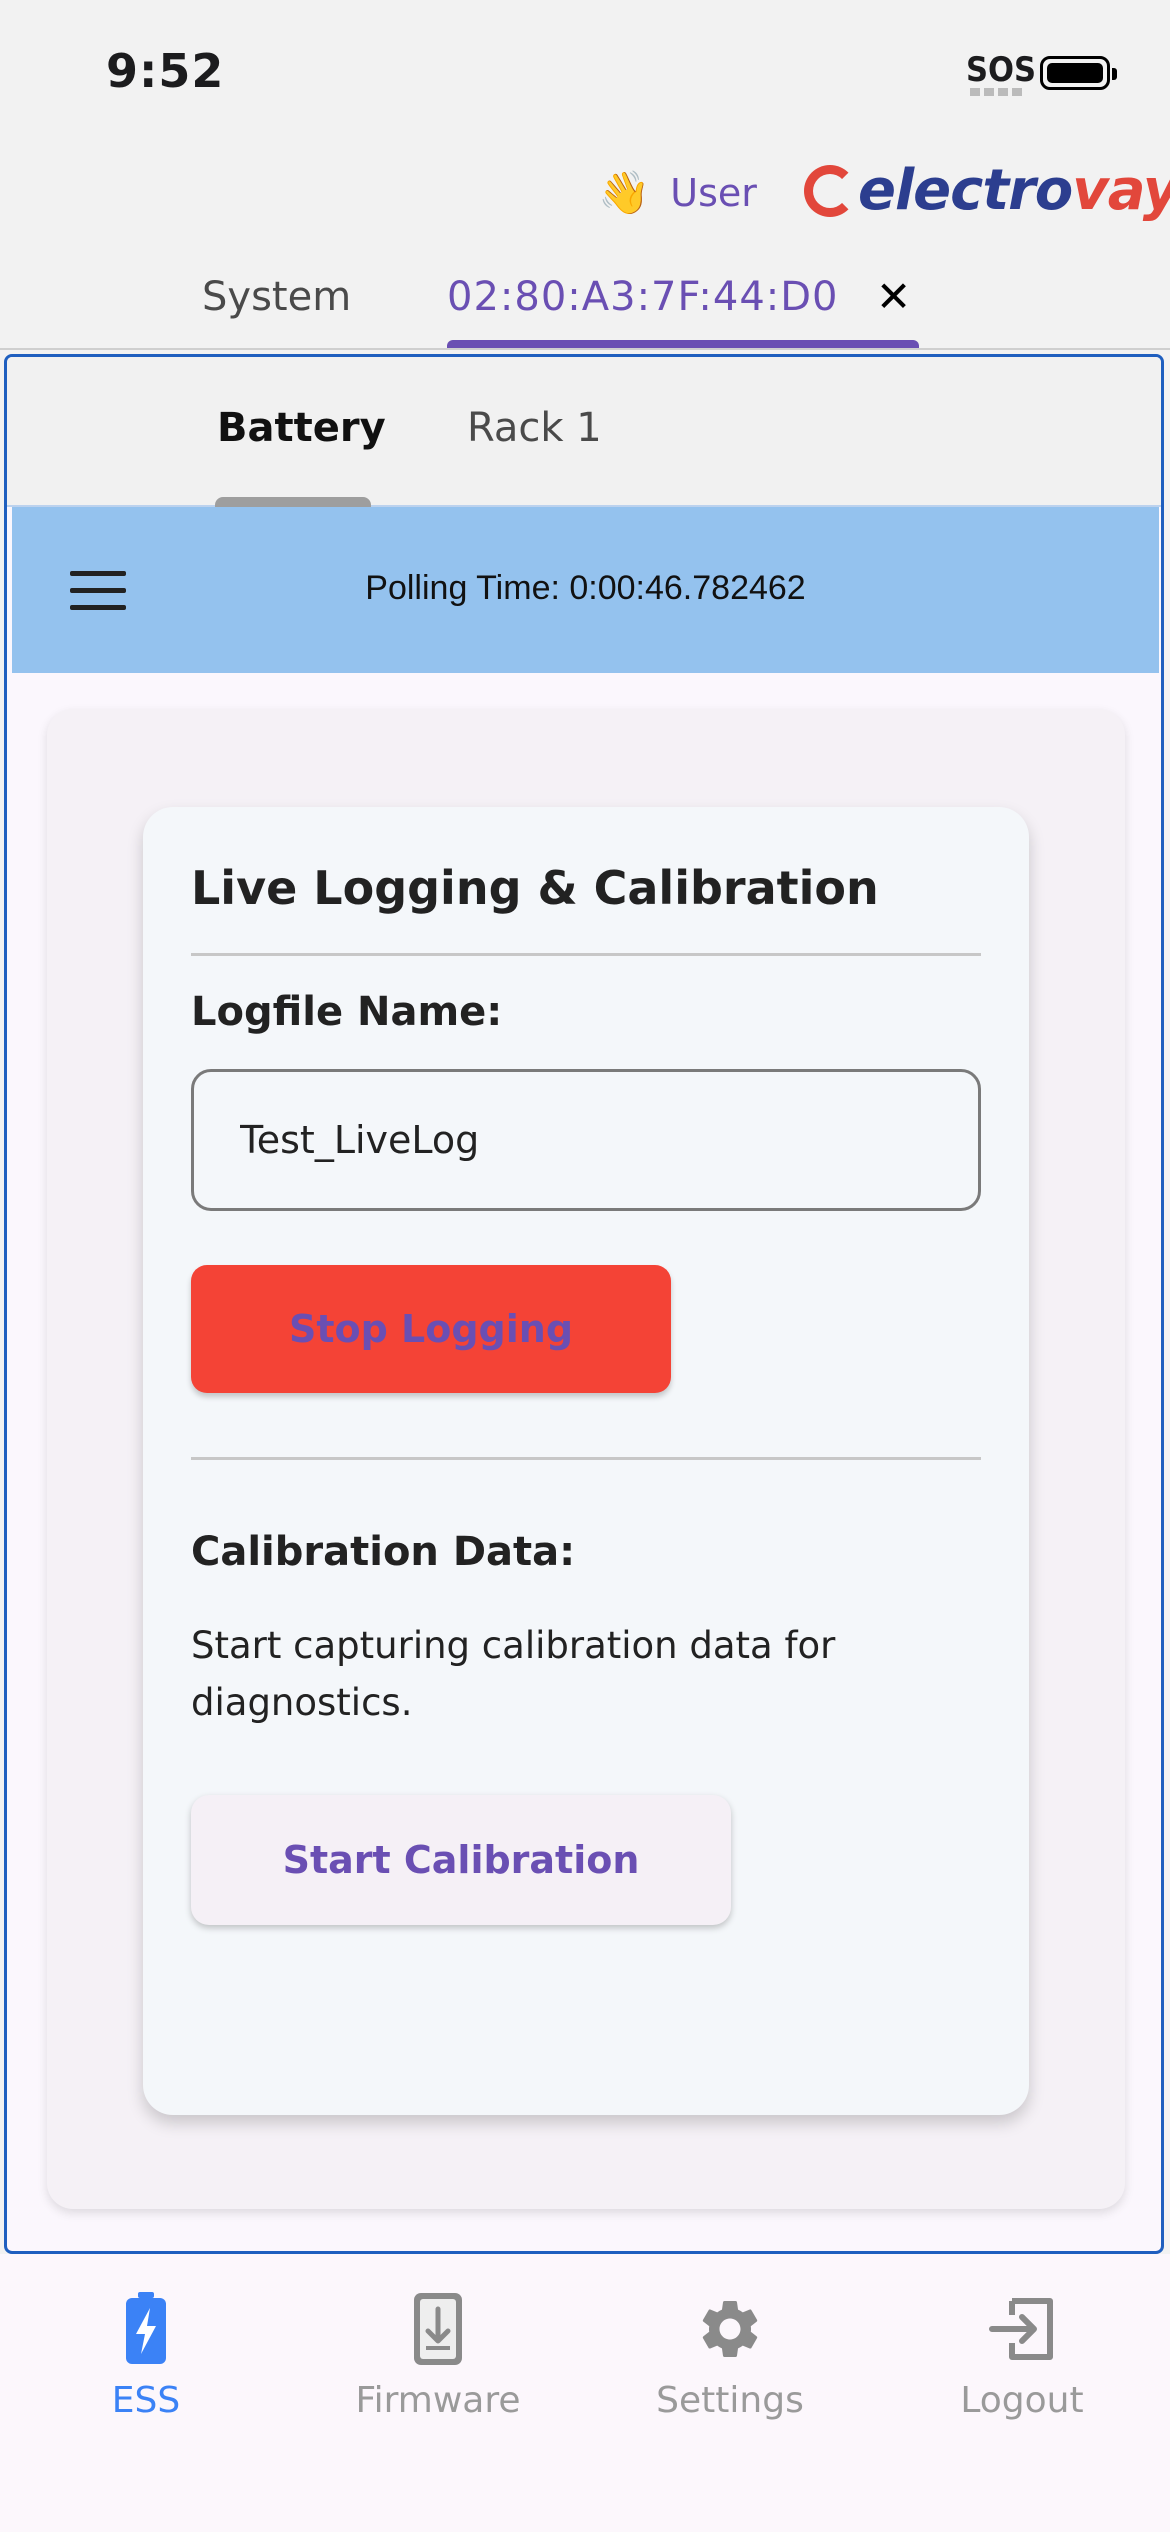 The height and width of the screenshot is (2532, 1170). I want to click on gear-icon, so click(730, 2329).